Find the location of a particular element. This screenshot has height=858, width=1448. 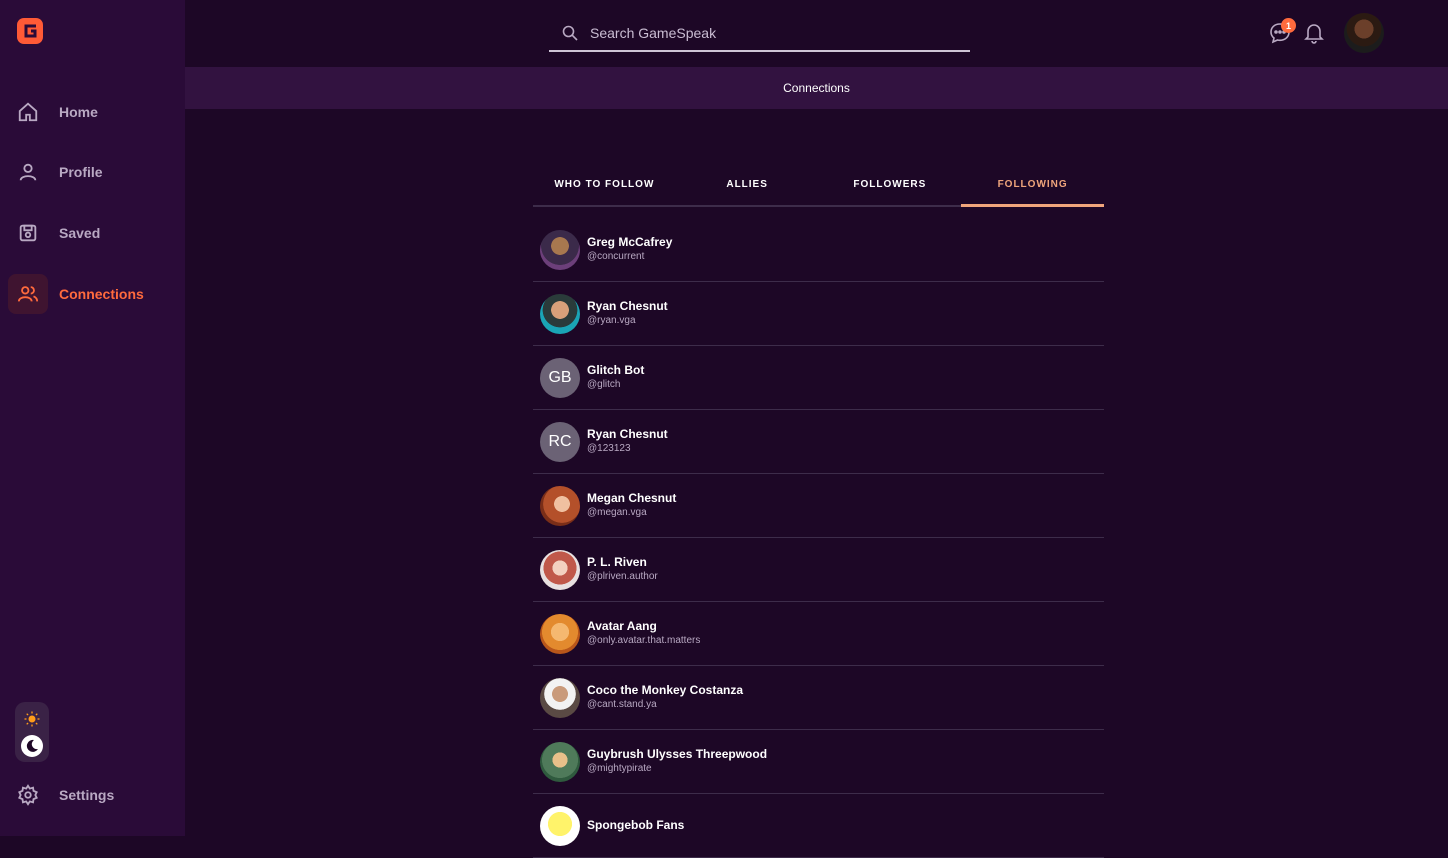

user-handle: @plriven.author is located at coordinates (622, 576).